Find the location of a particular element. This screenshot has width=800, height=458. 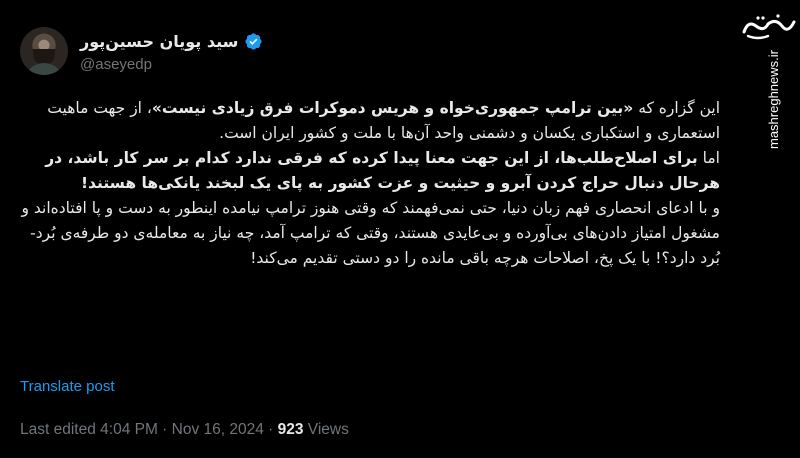

avatar-shoulders is located at coordinates (44, 69).